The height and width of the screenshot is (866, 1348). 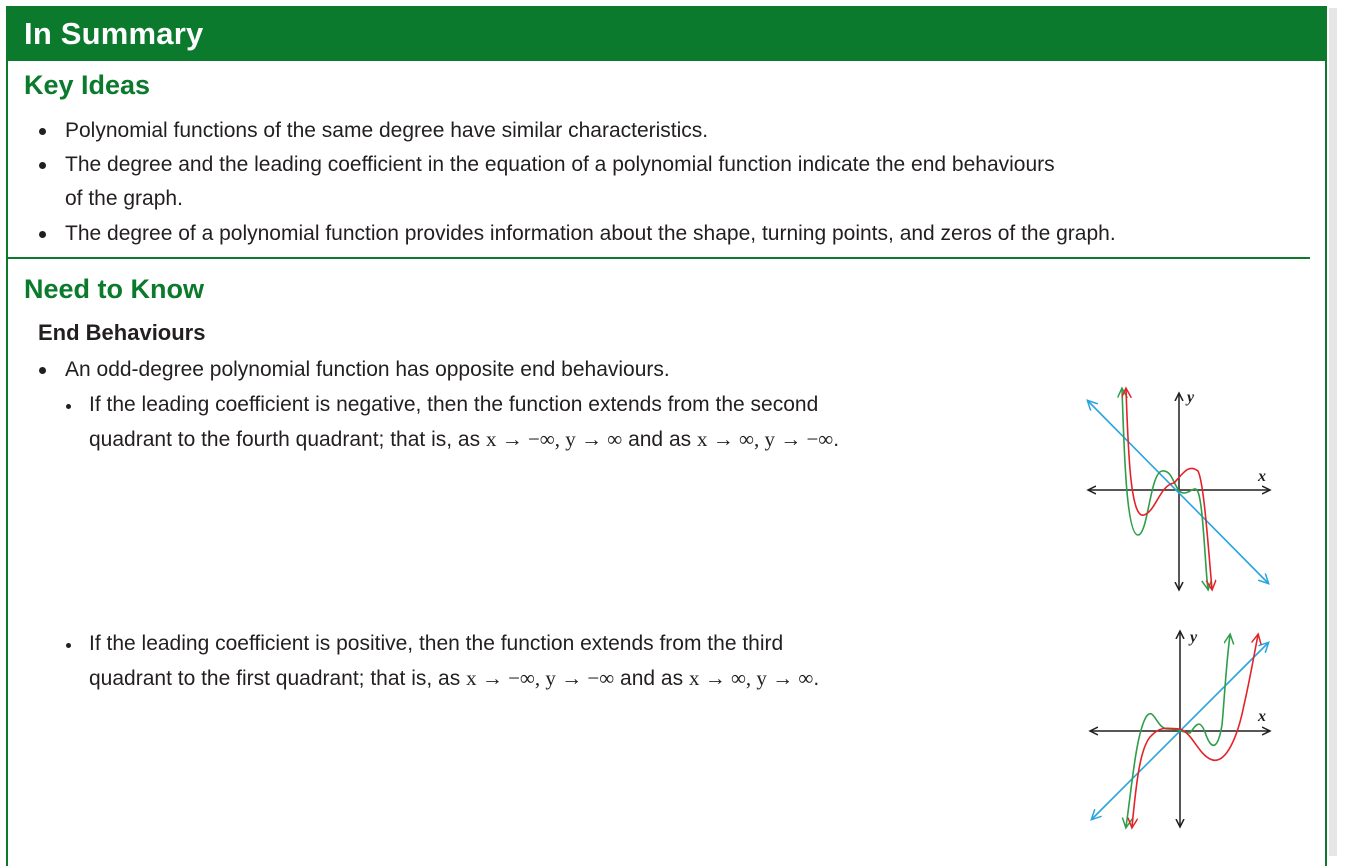 What do you see at coordinates (765, 439) in the screenshot?
I see `end-behaviour-right: x → ∞, y → −∞` at bounding box center [765, 439].